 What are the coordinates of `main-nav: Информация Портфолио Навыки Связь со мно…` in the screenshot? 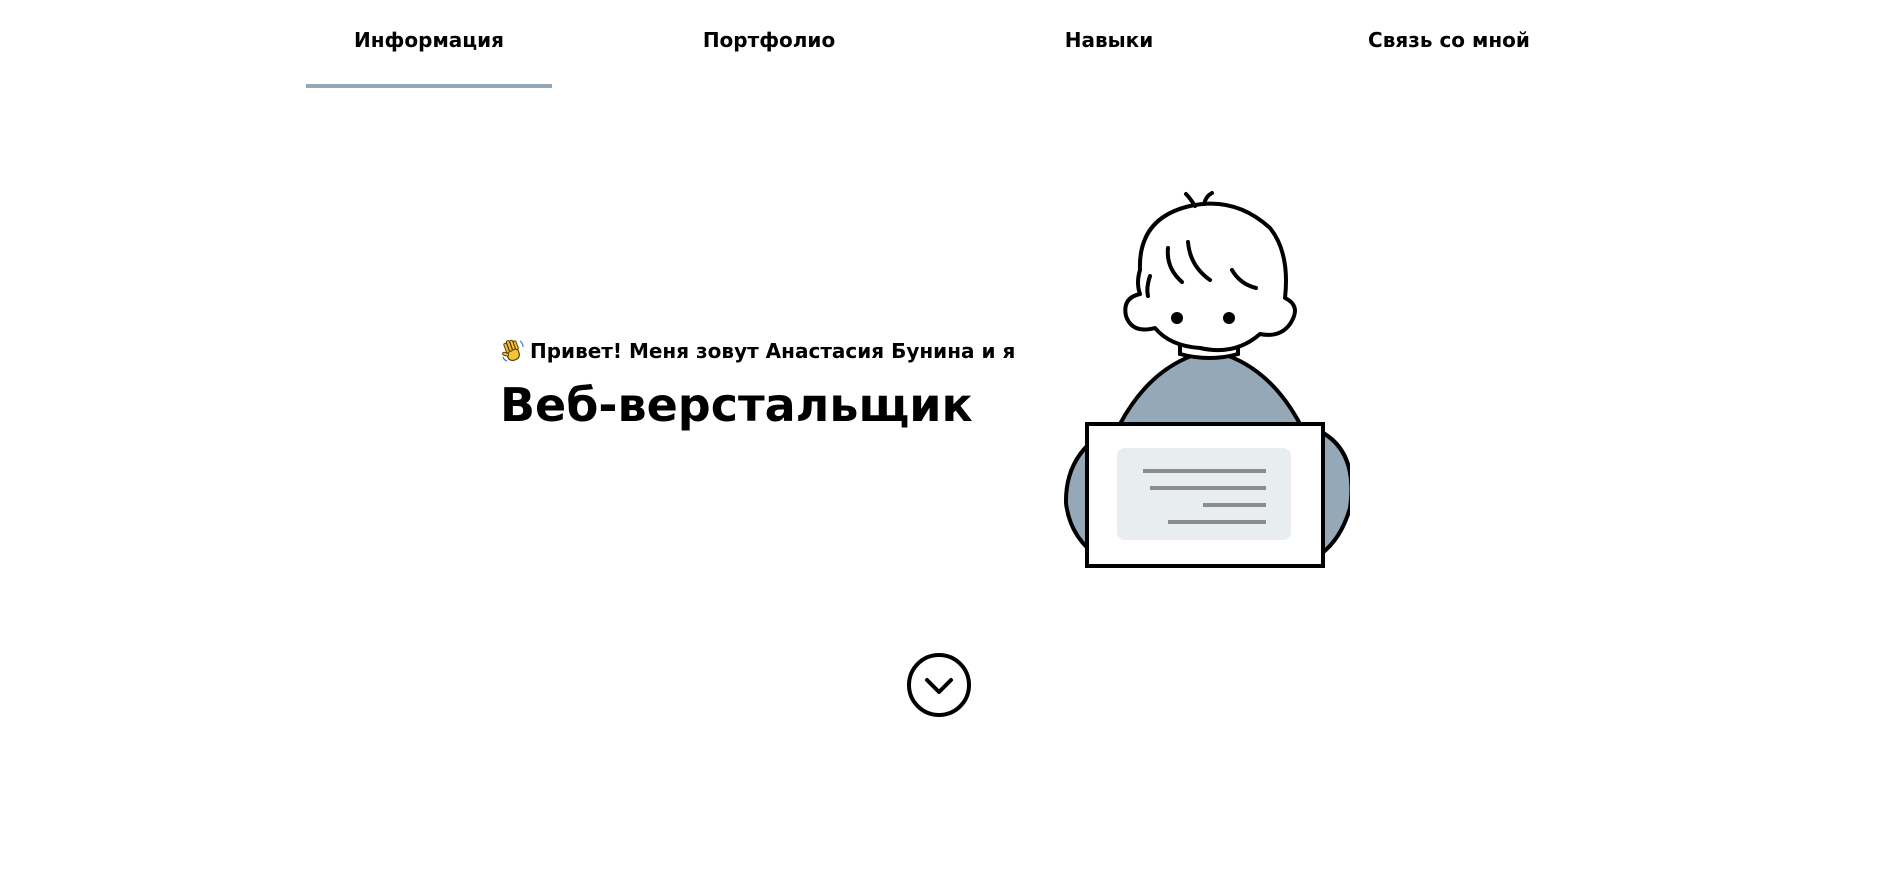 It's located at (936, 45).